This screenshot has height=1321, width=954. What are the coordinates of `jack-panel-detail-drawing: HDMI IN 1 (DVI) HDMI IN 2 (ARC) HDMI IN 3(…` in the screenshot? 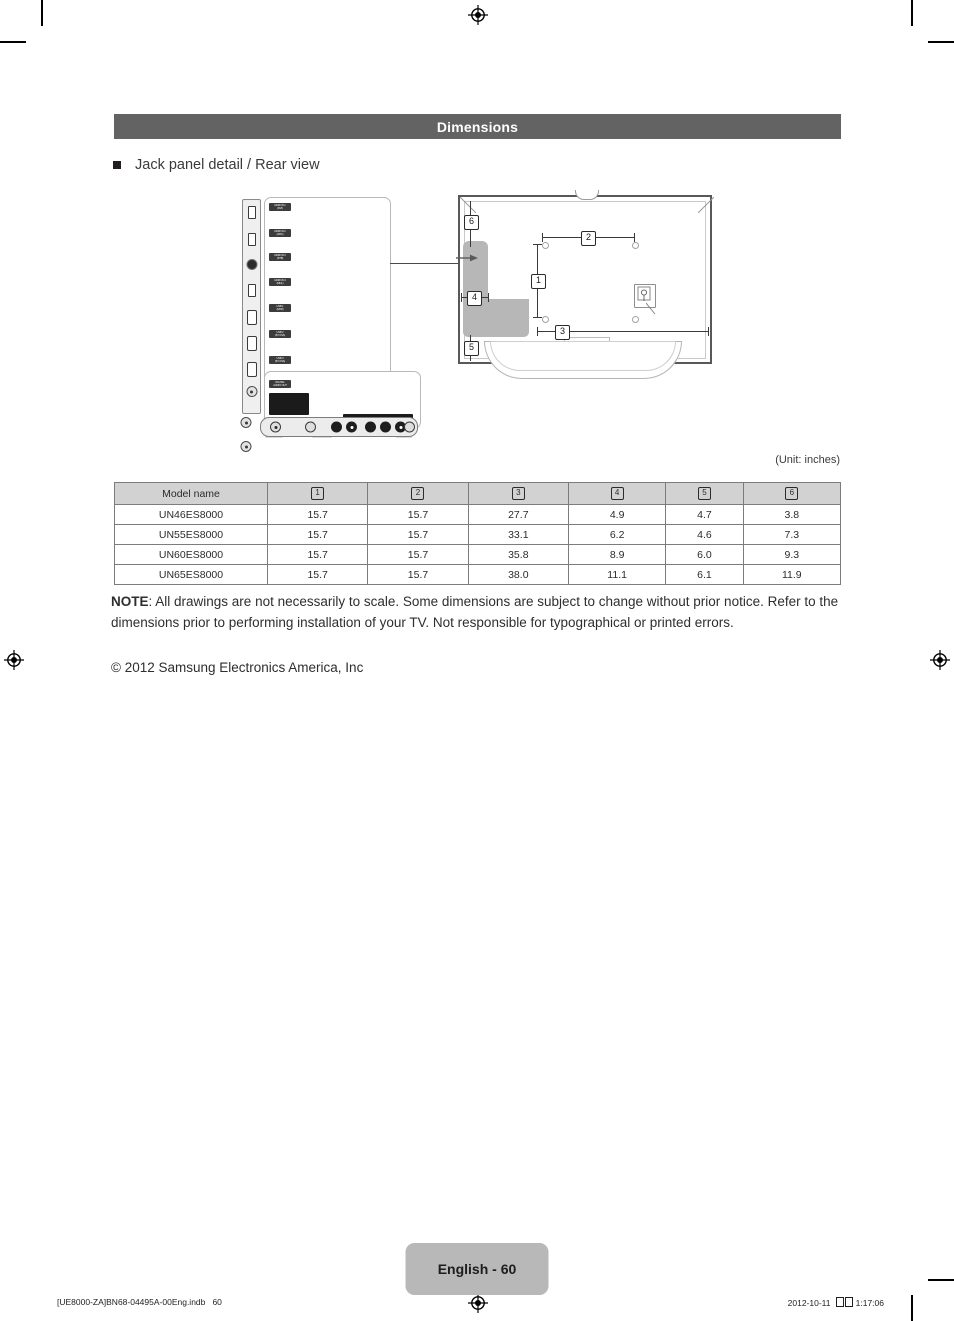 It's located at (474, 322).